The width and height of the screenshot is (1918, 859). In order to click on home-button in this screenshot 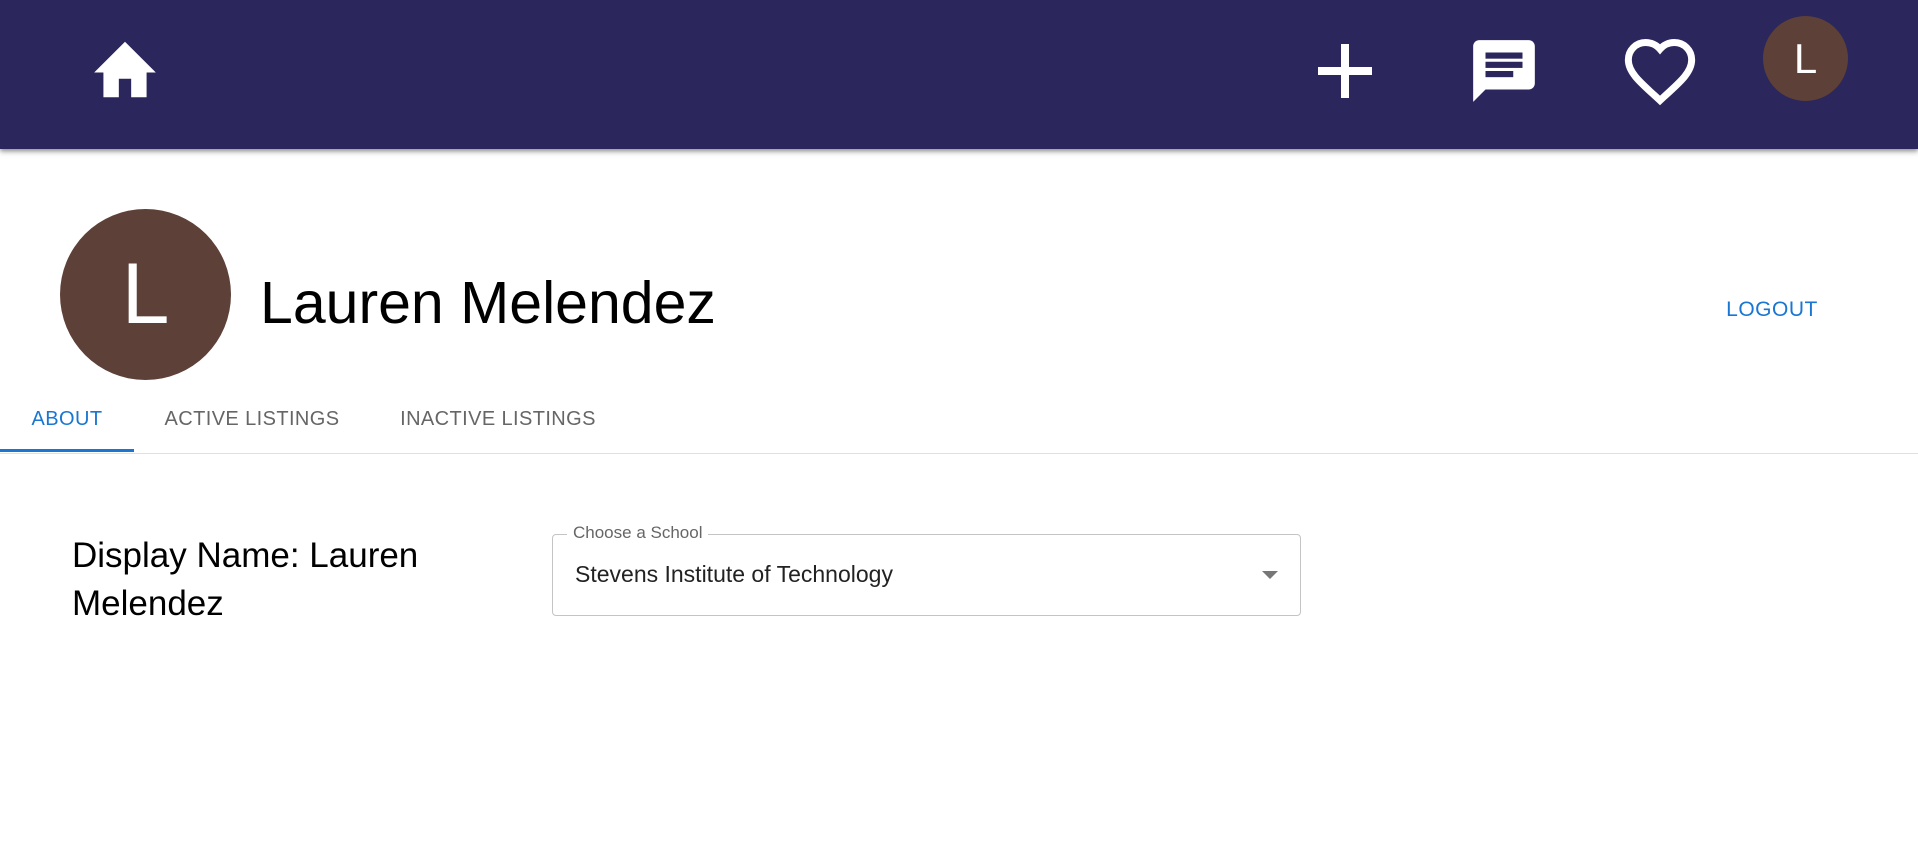, I will do `click(125, 71)`.